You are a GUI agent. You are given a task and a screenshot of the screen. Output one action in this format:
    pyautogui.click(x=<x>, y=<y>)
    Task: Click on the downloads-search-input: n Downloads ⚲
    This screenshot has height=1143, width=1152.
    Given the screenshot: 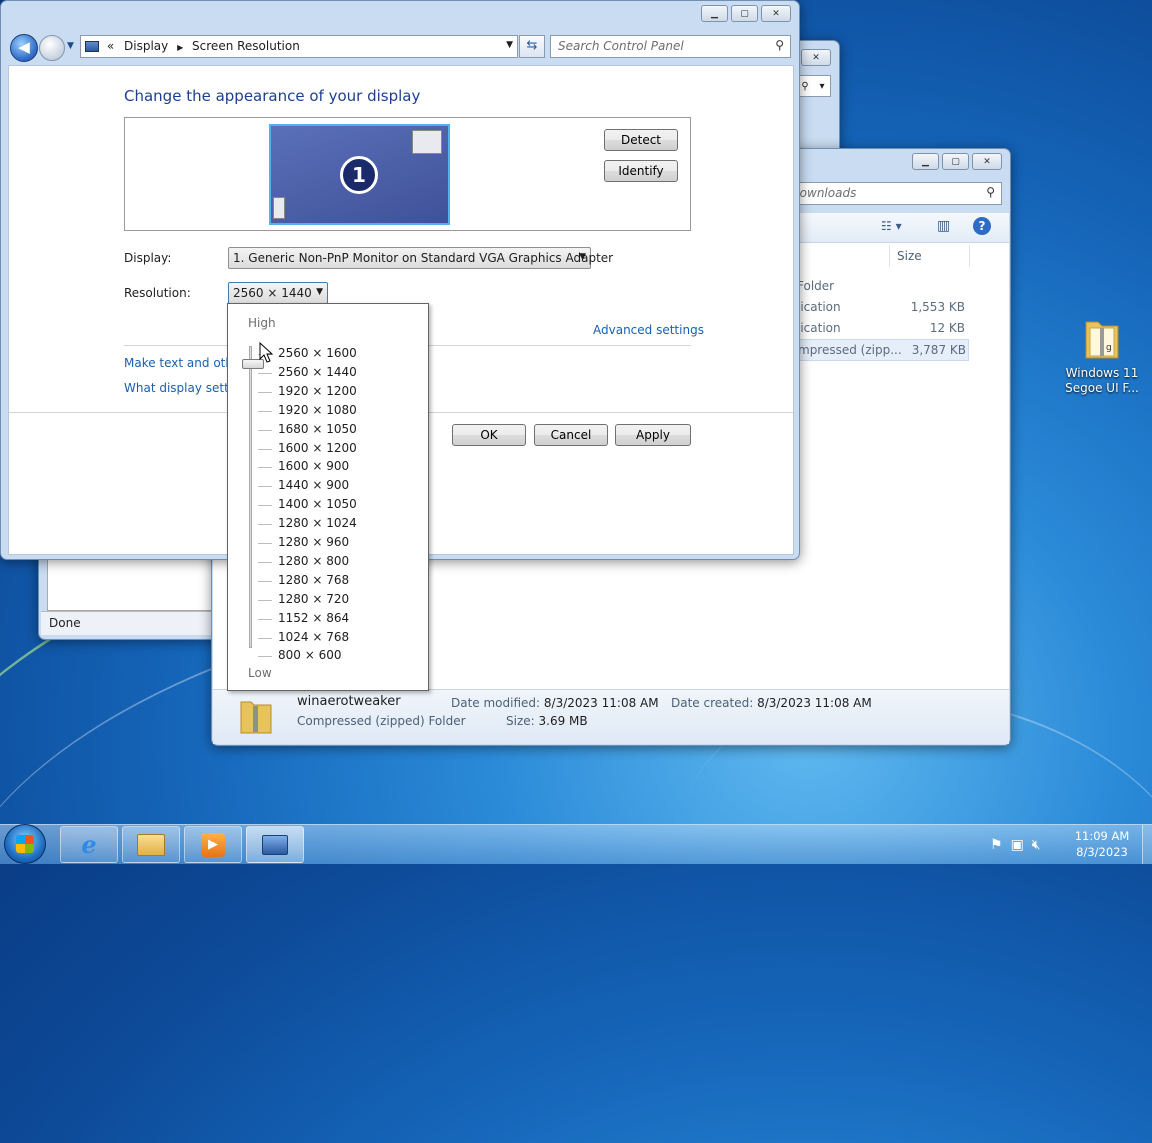 What is the action you would take?
    pyautogui.click(x=887, y=193)
    